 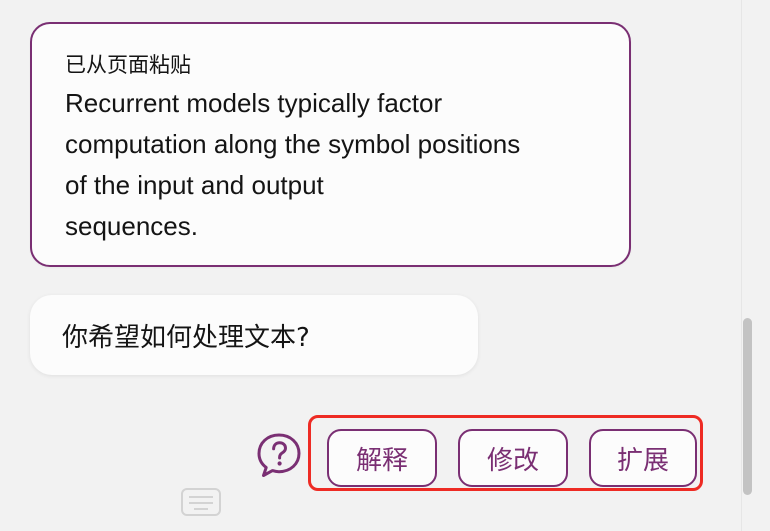 I want to click on explain-button: 解释, so click(x=382, y=458).